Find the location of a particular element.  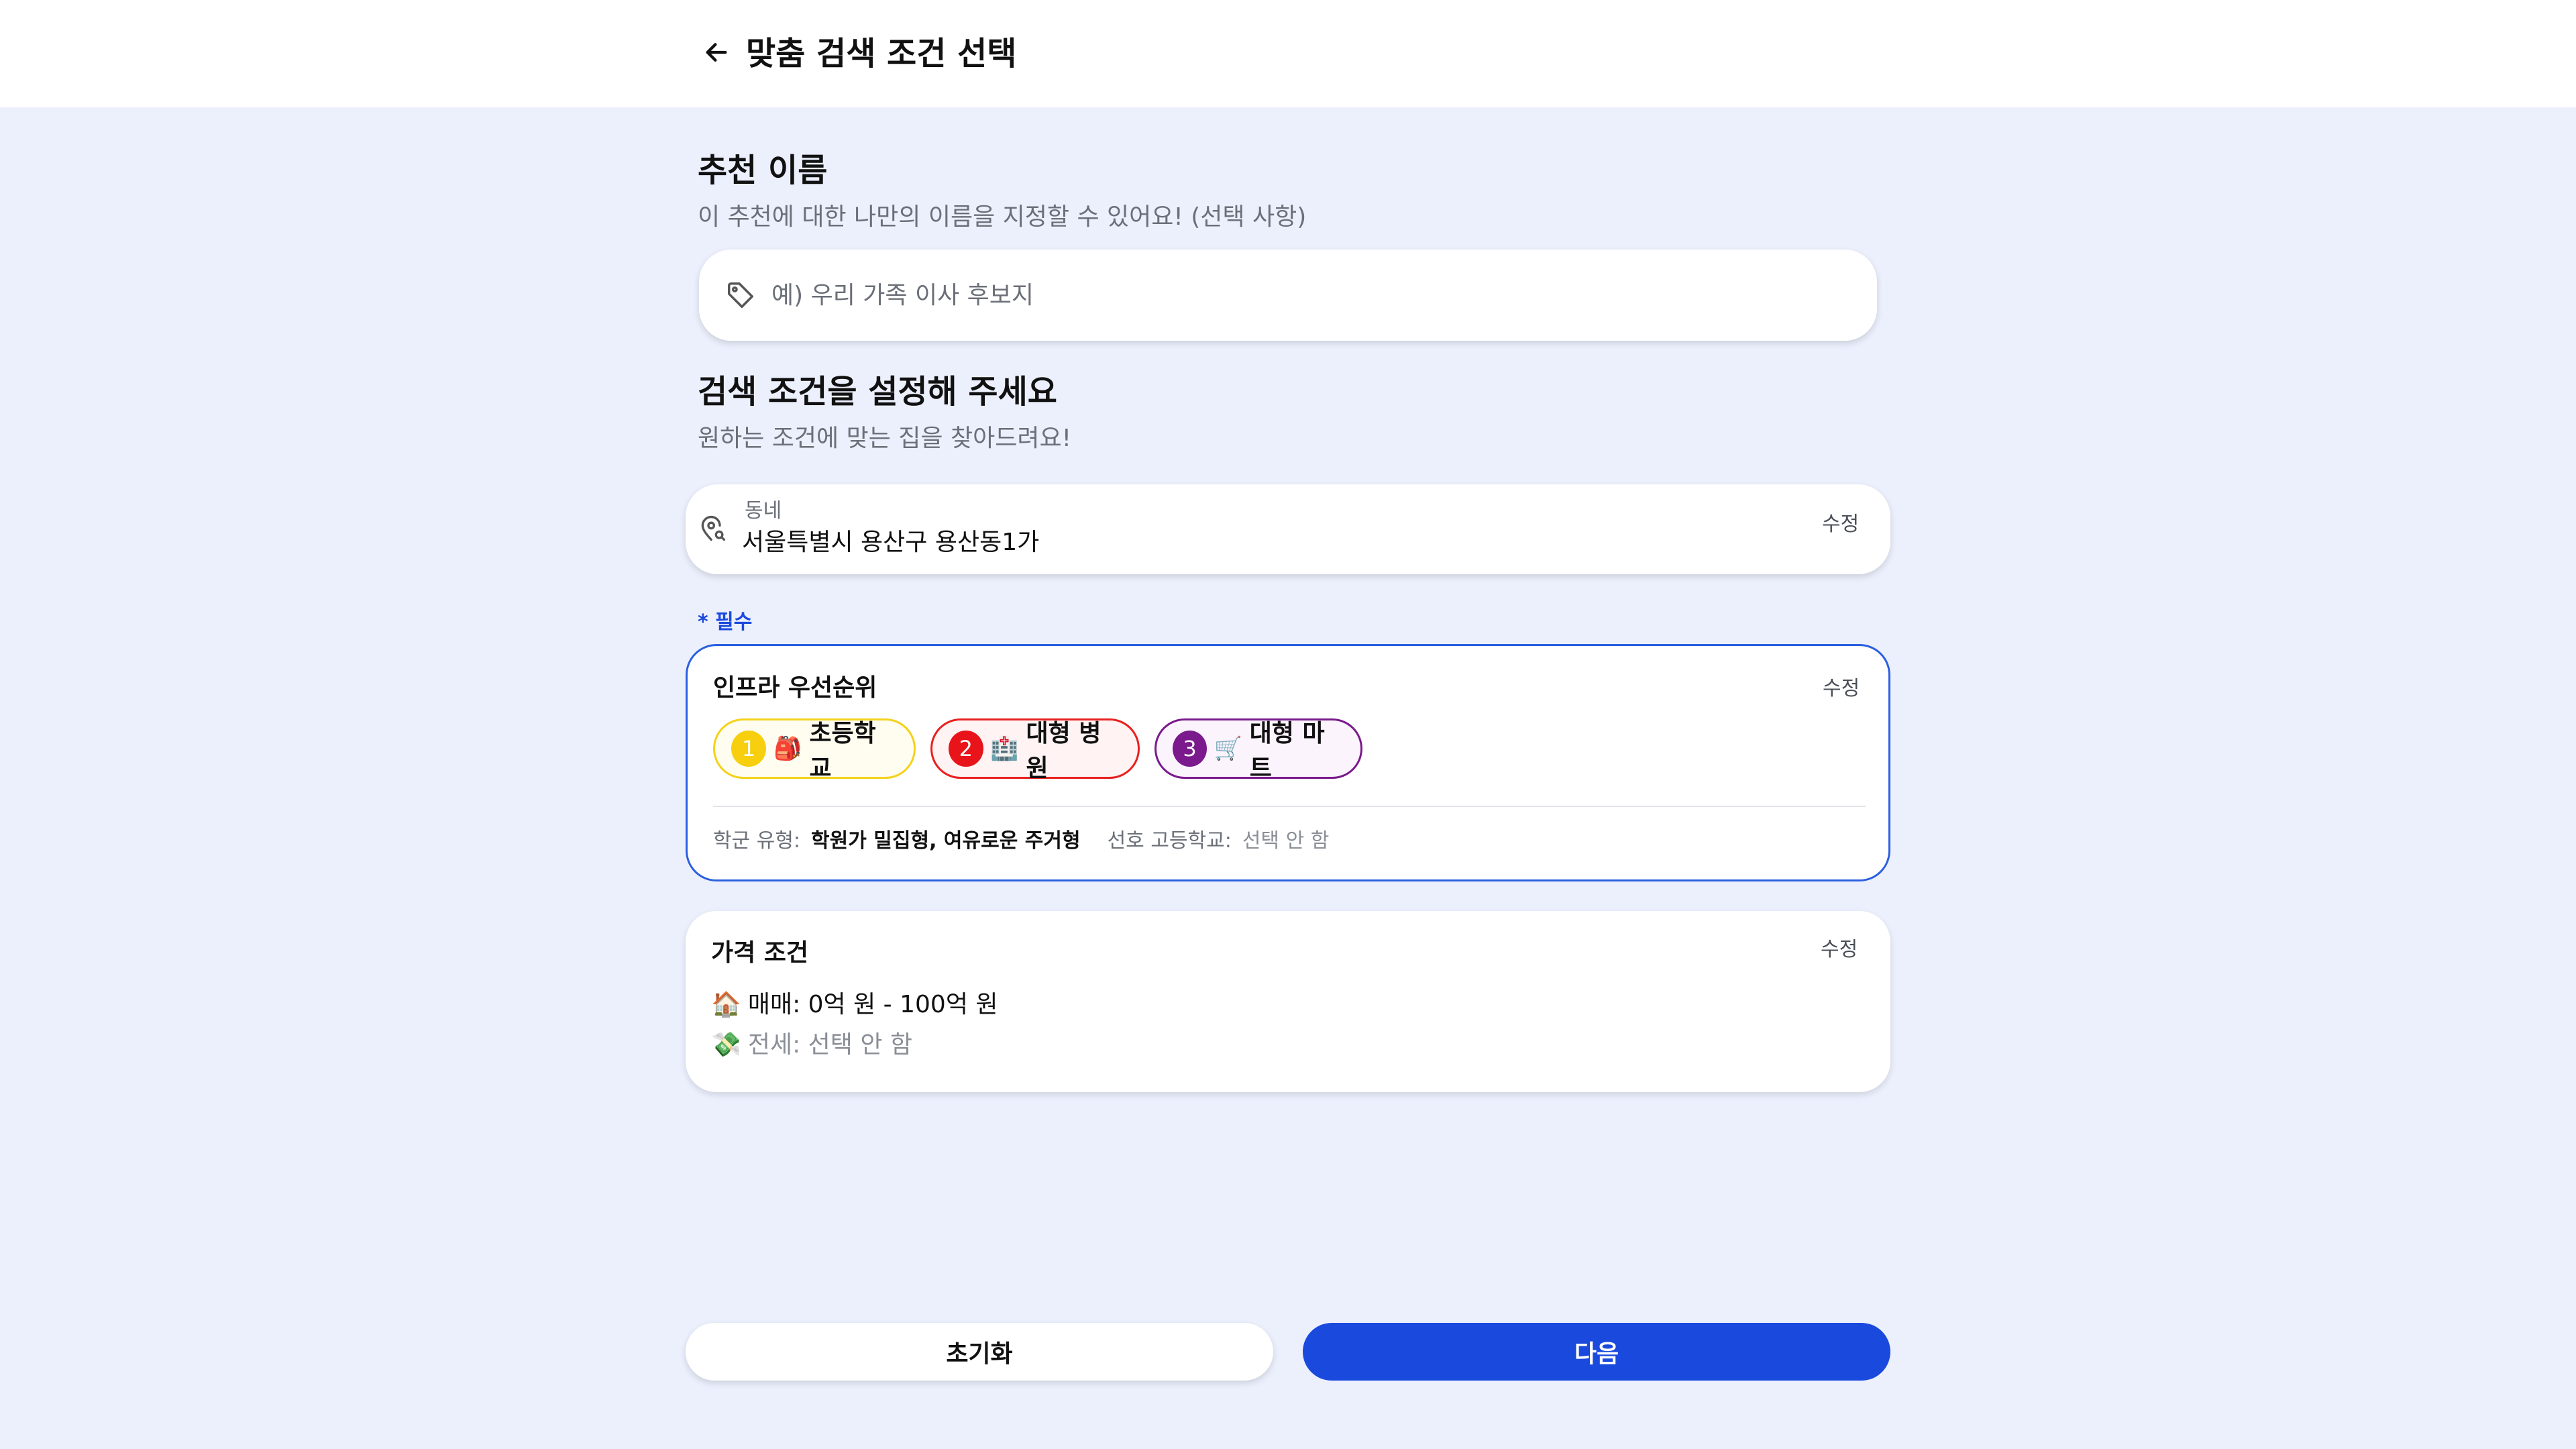

neighborhood-card: 동네 서울특별시 용산구 용산동1가 수정 is located at coordinates (1288, 529).